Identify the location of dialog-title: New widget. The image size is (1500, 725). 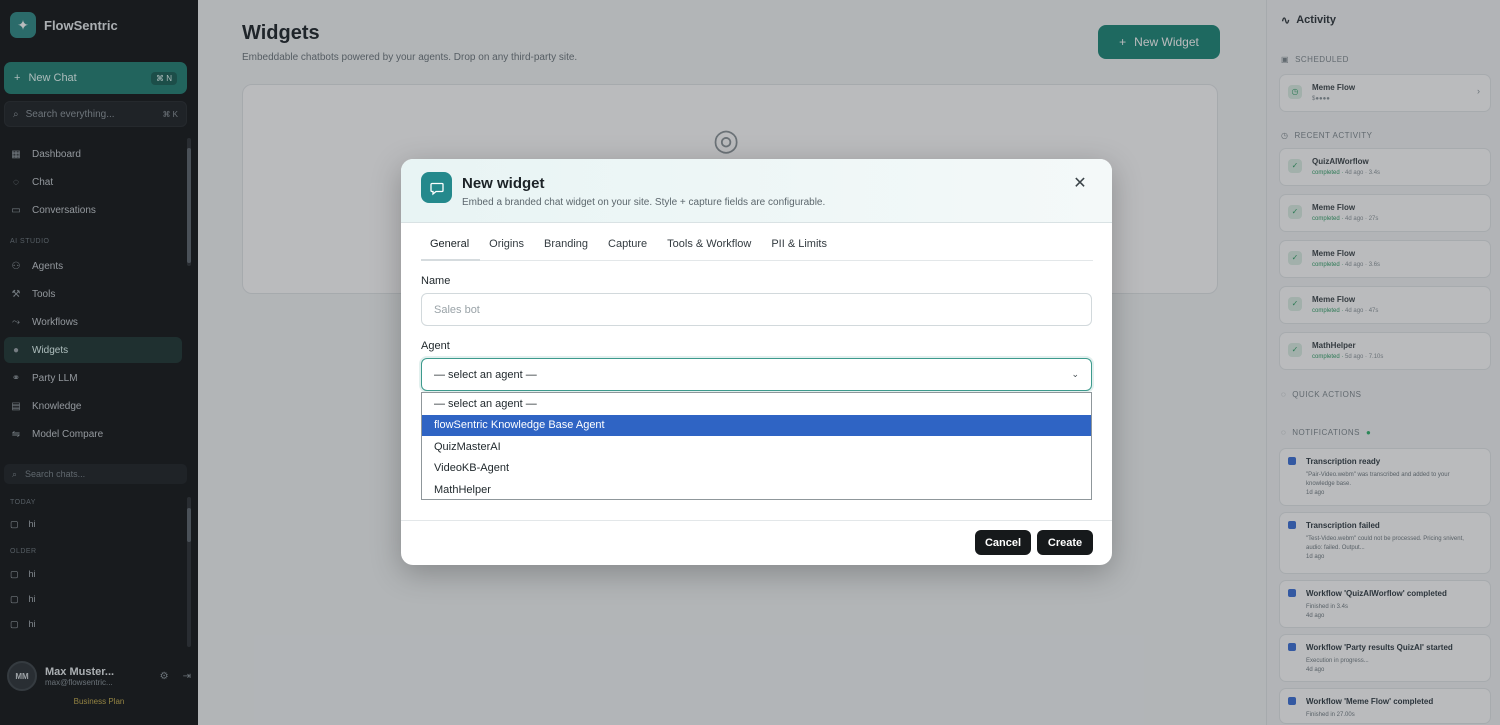
(503, 183).